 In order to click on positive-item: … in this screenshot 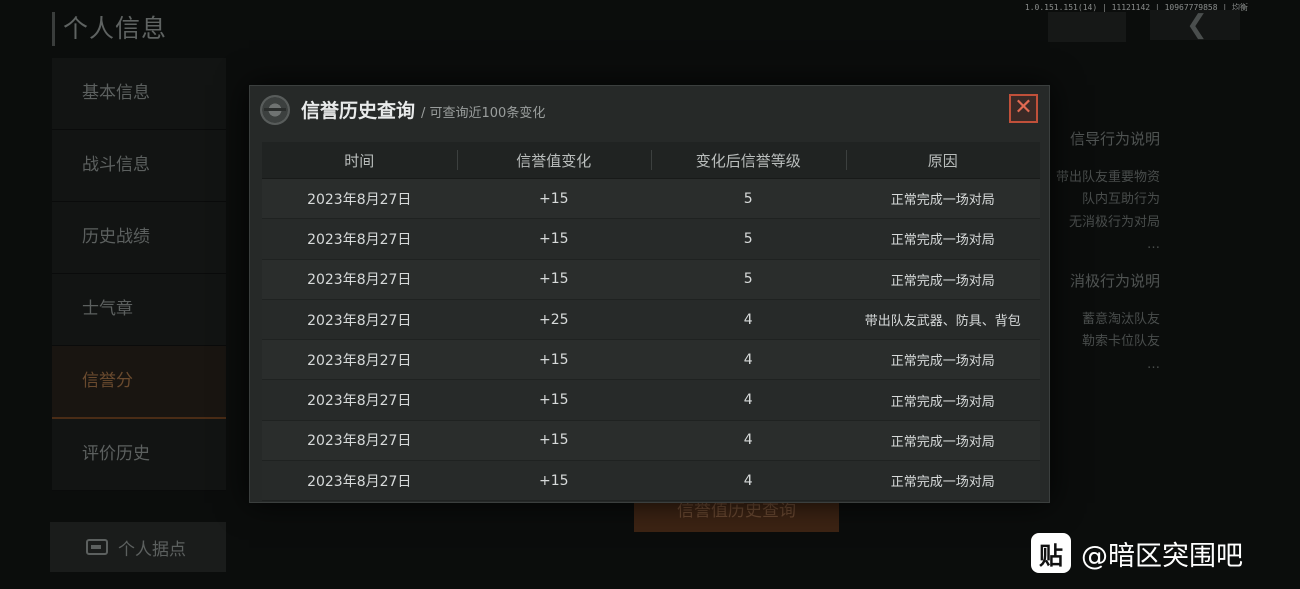, I will do `click(1153, 244)`.